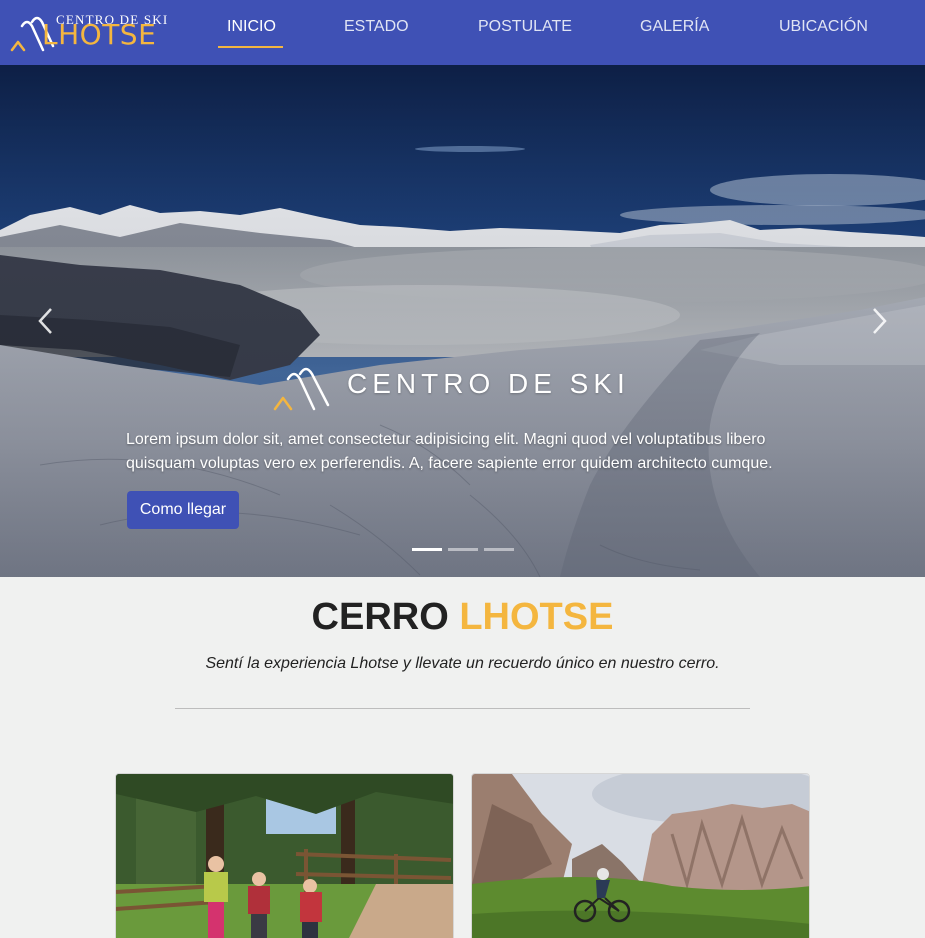 Image resolution: width=925 pixels, height=938 pixels. What do you see at coordinates (525, 27) in the screenshot?
I see `nav-item-postulate: POSTULATE` at bounding box center [525, 27].